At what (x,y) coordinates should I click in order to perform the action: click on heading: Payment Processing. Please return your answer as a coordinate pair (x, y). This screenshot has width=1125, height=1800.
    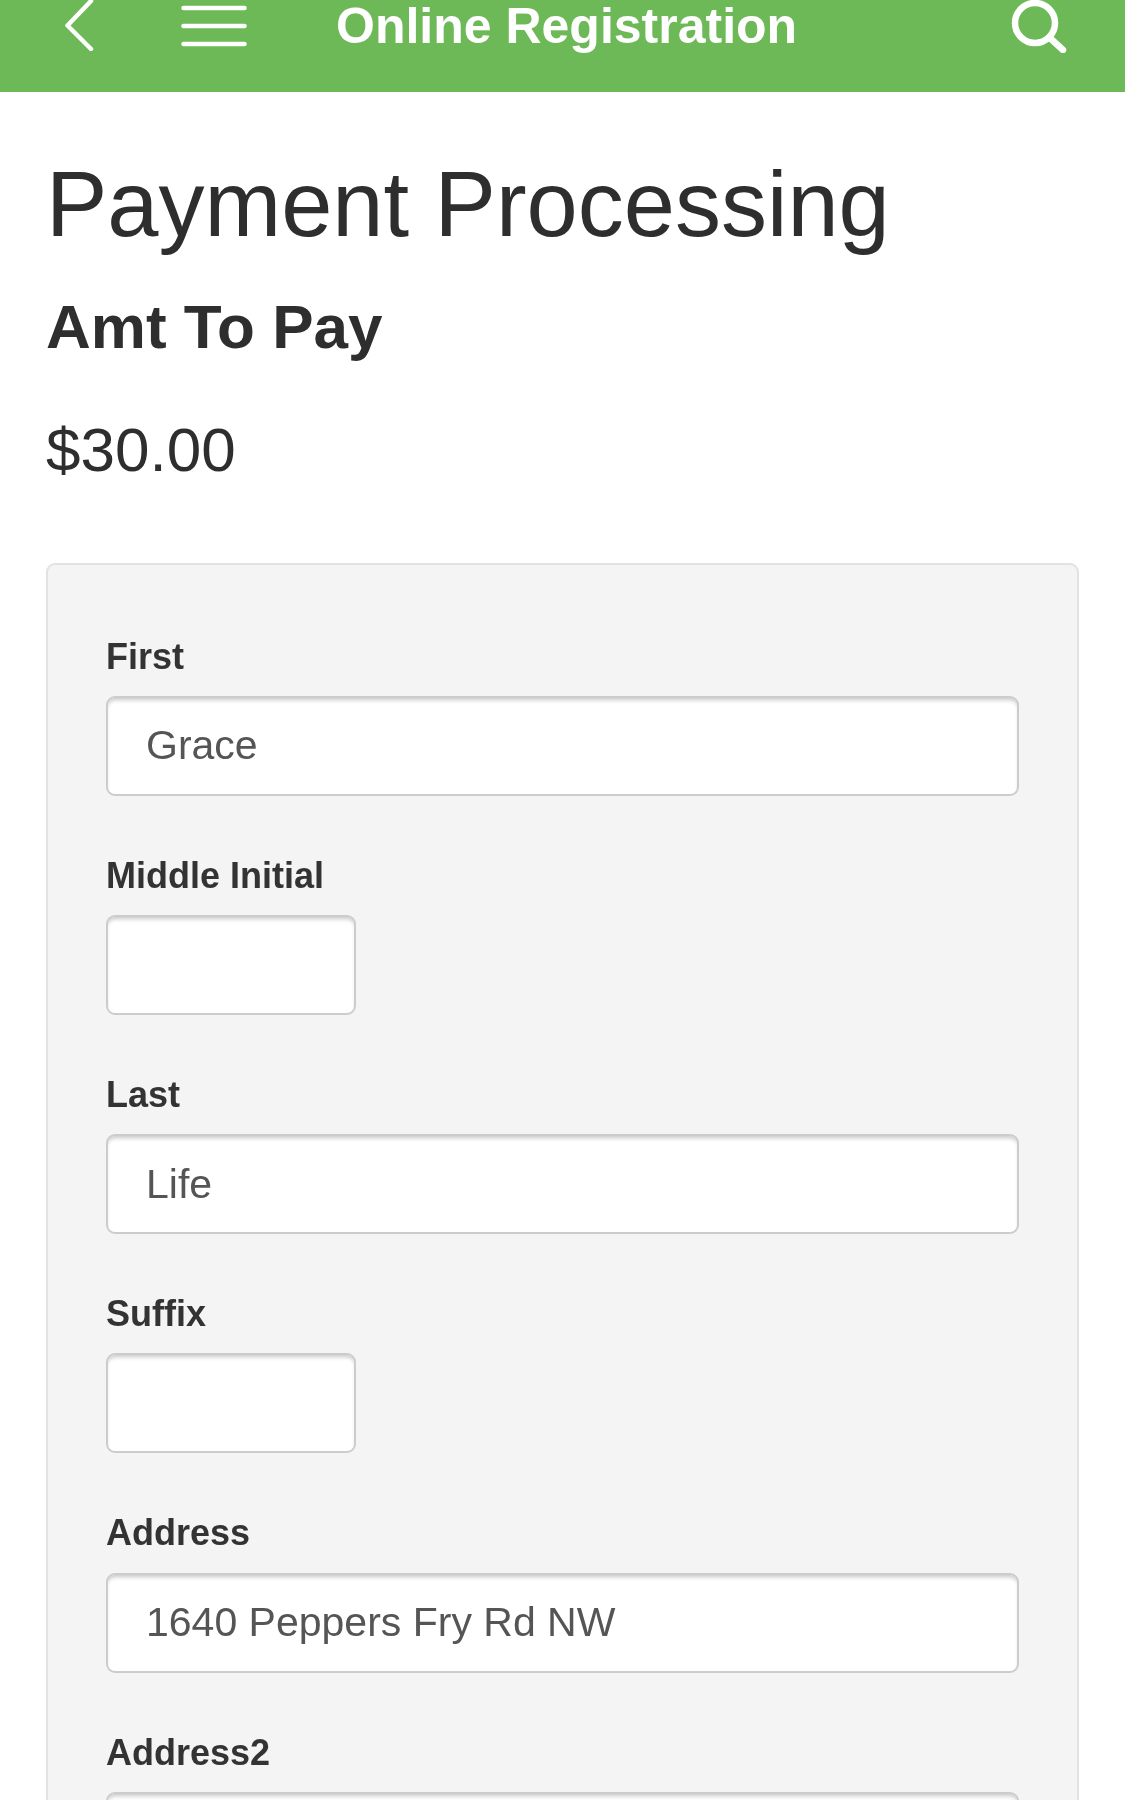
    Looking at the image, I should click on (468, 205).